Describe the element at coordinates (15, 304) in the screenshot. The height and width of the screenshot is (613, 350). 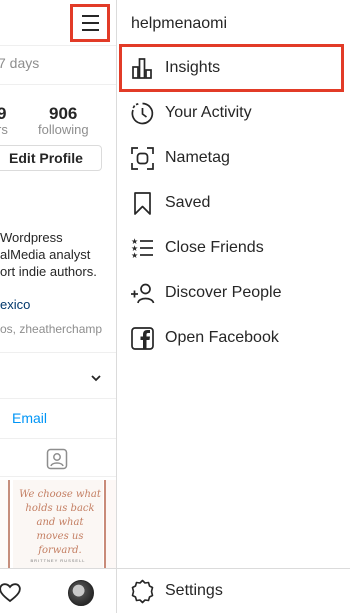
I see `location-link: exico` at that location.